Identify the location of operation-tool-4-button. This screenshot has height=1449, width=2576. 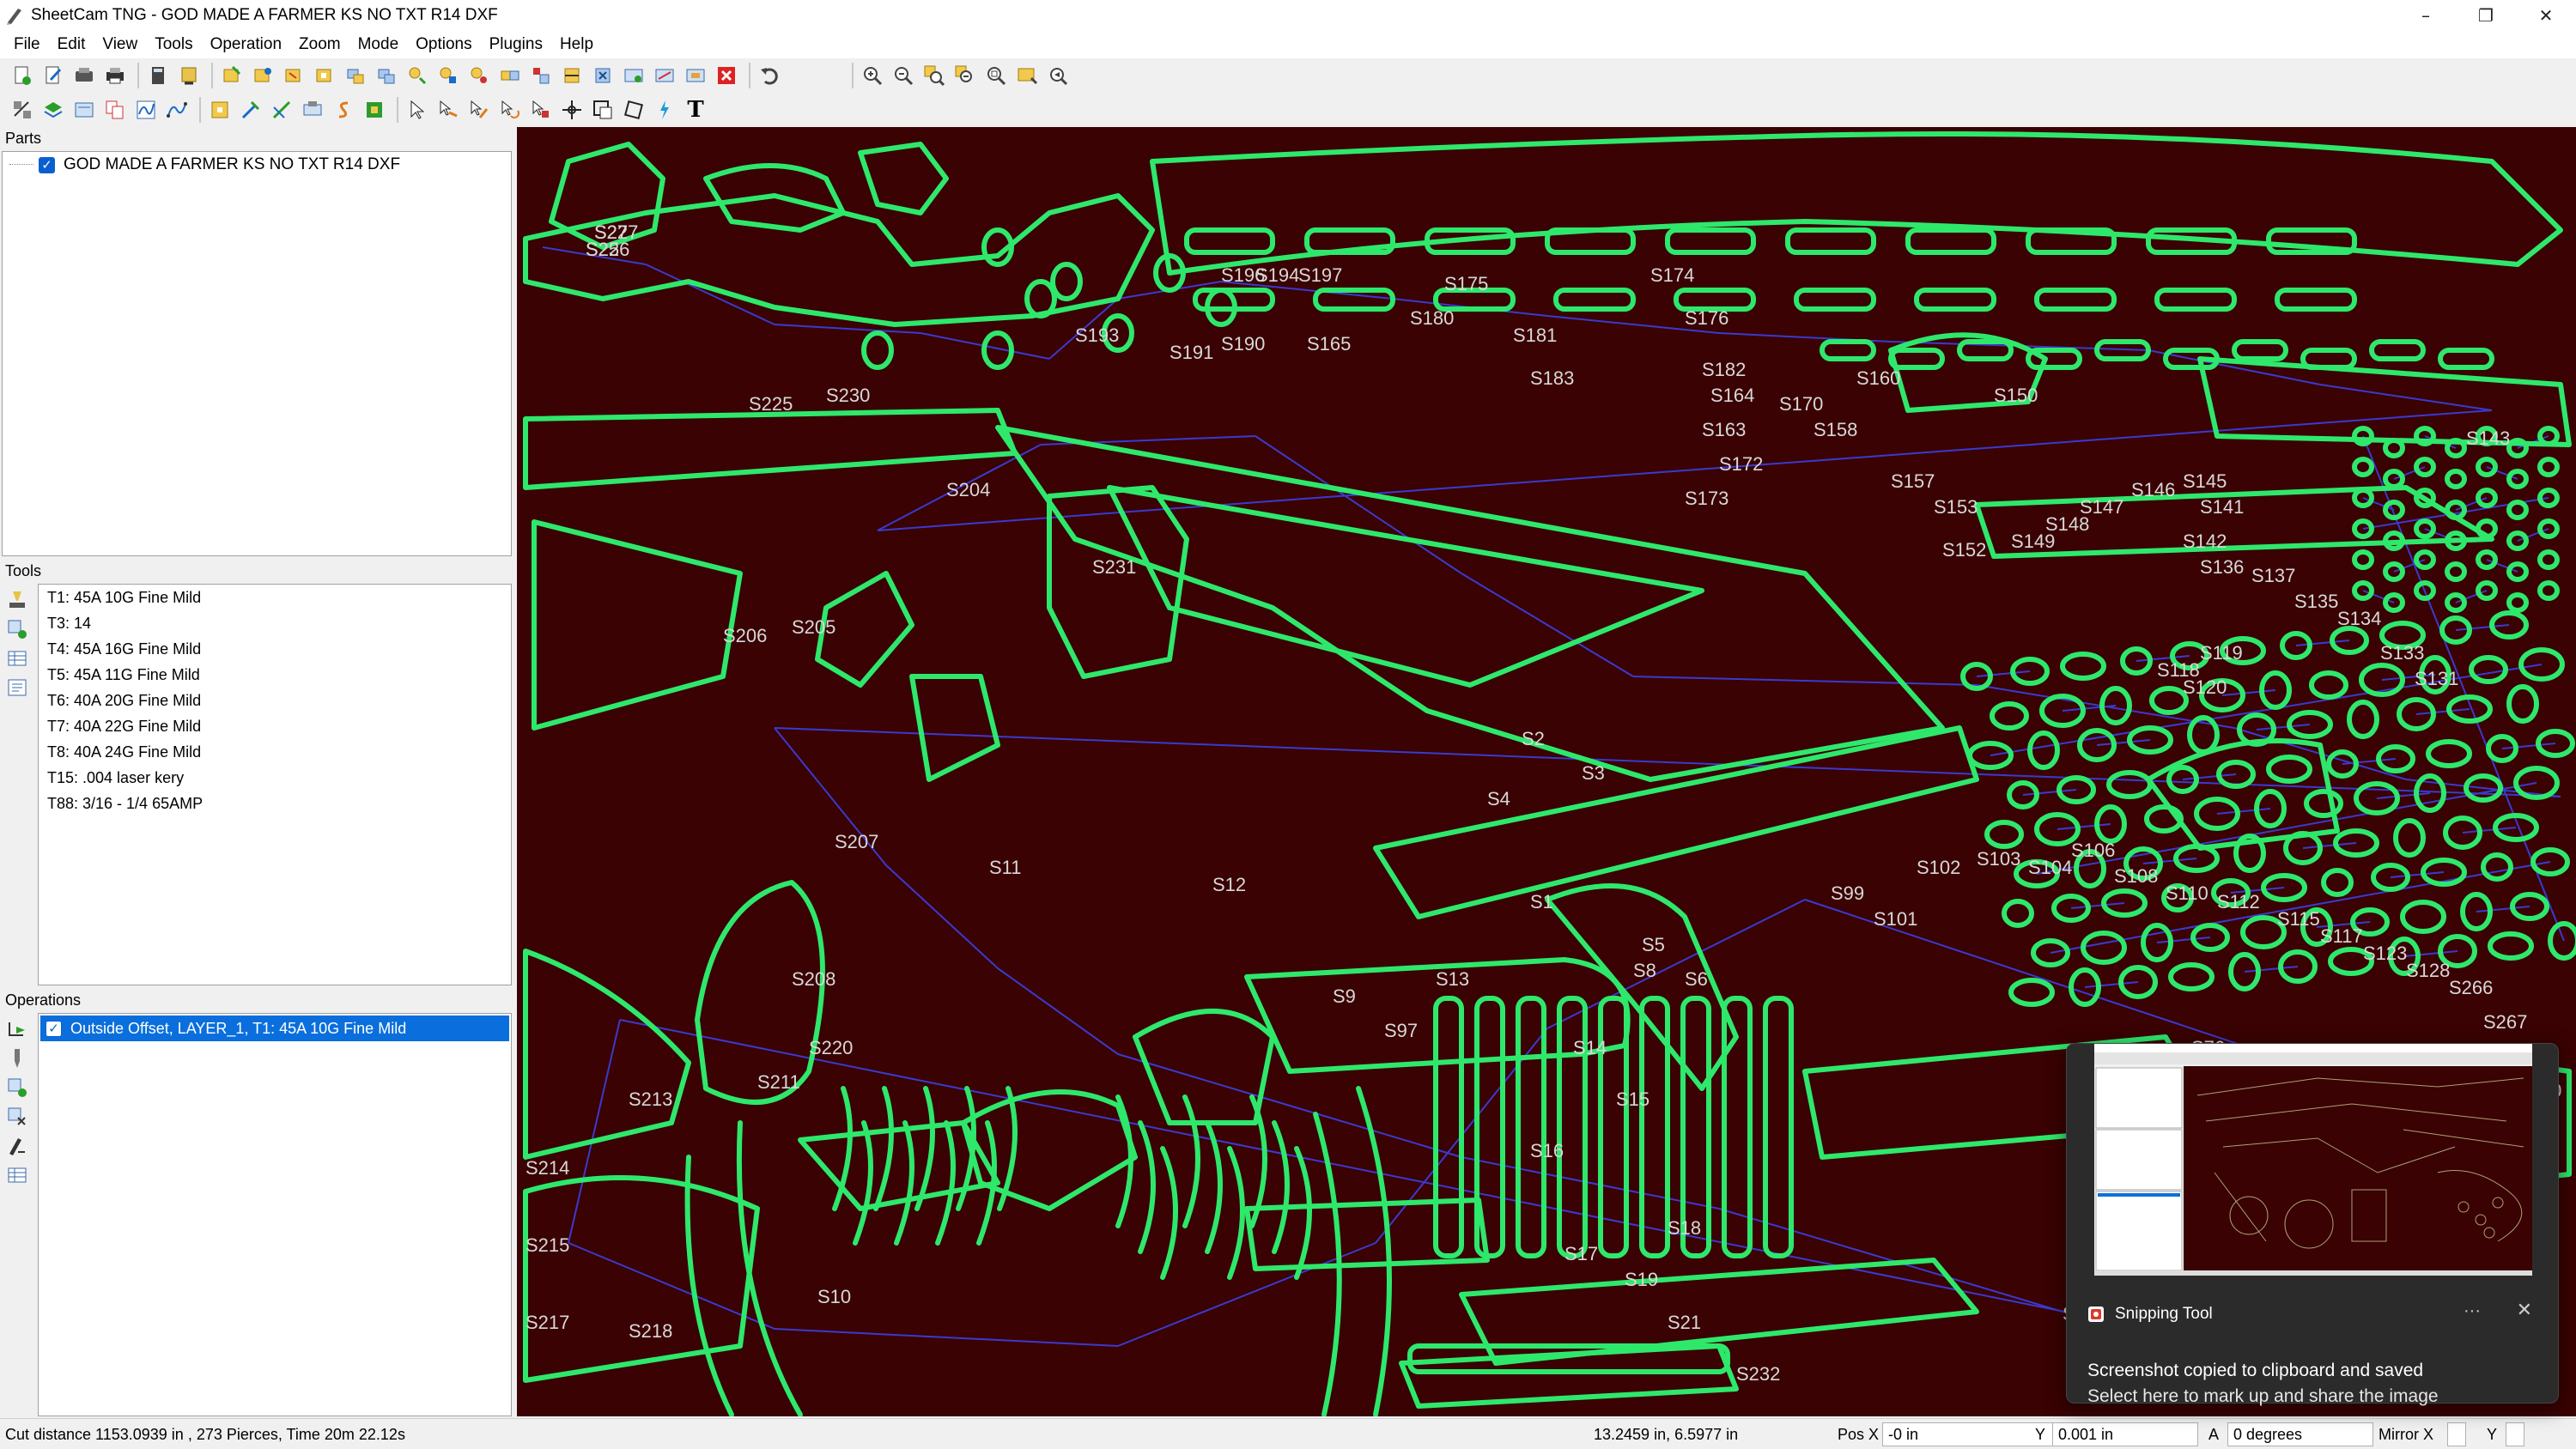
(324, 75).